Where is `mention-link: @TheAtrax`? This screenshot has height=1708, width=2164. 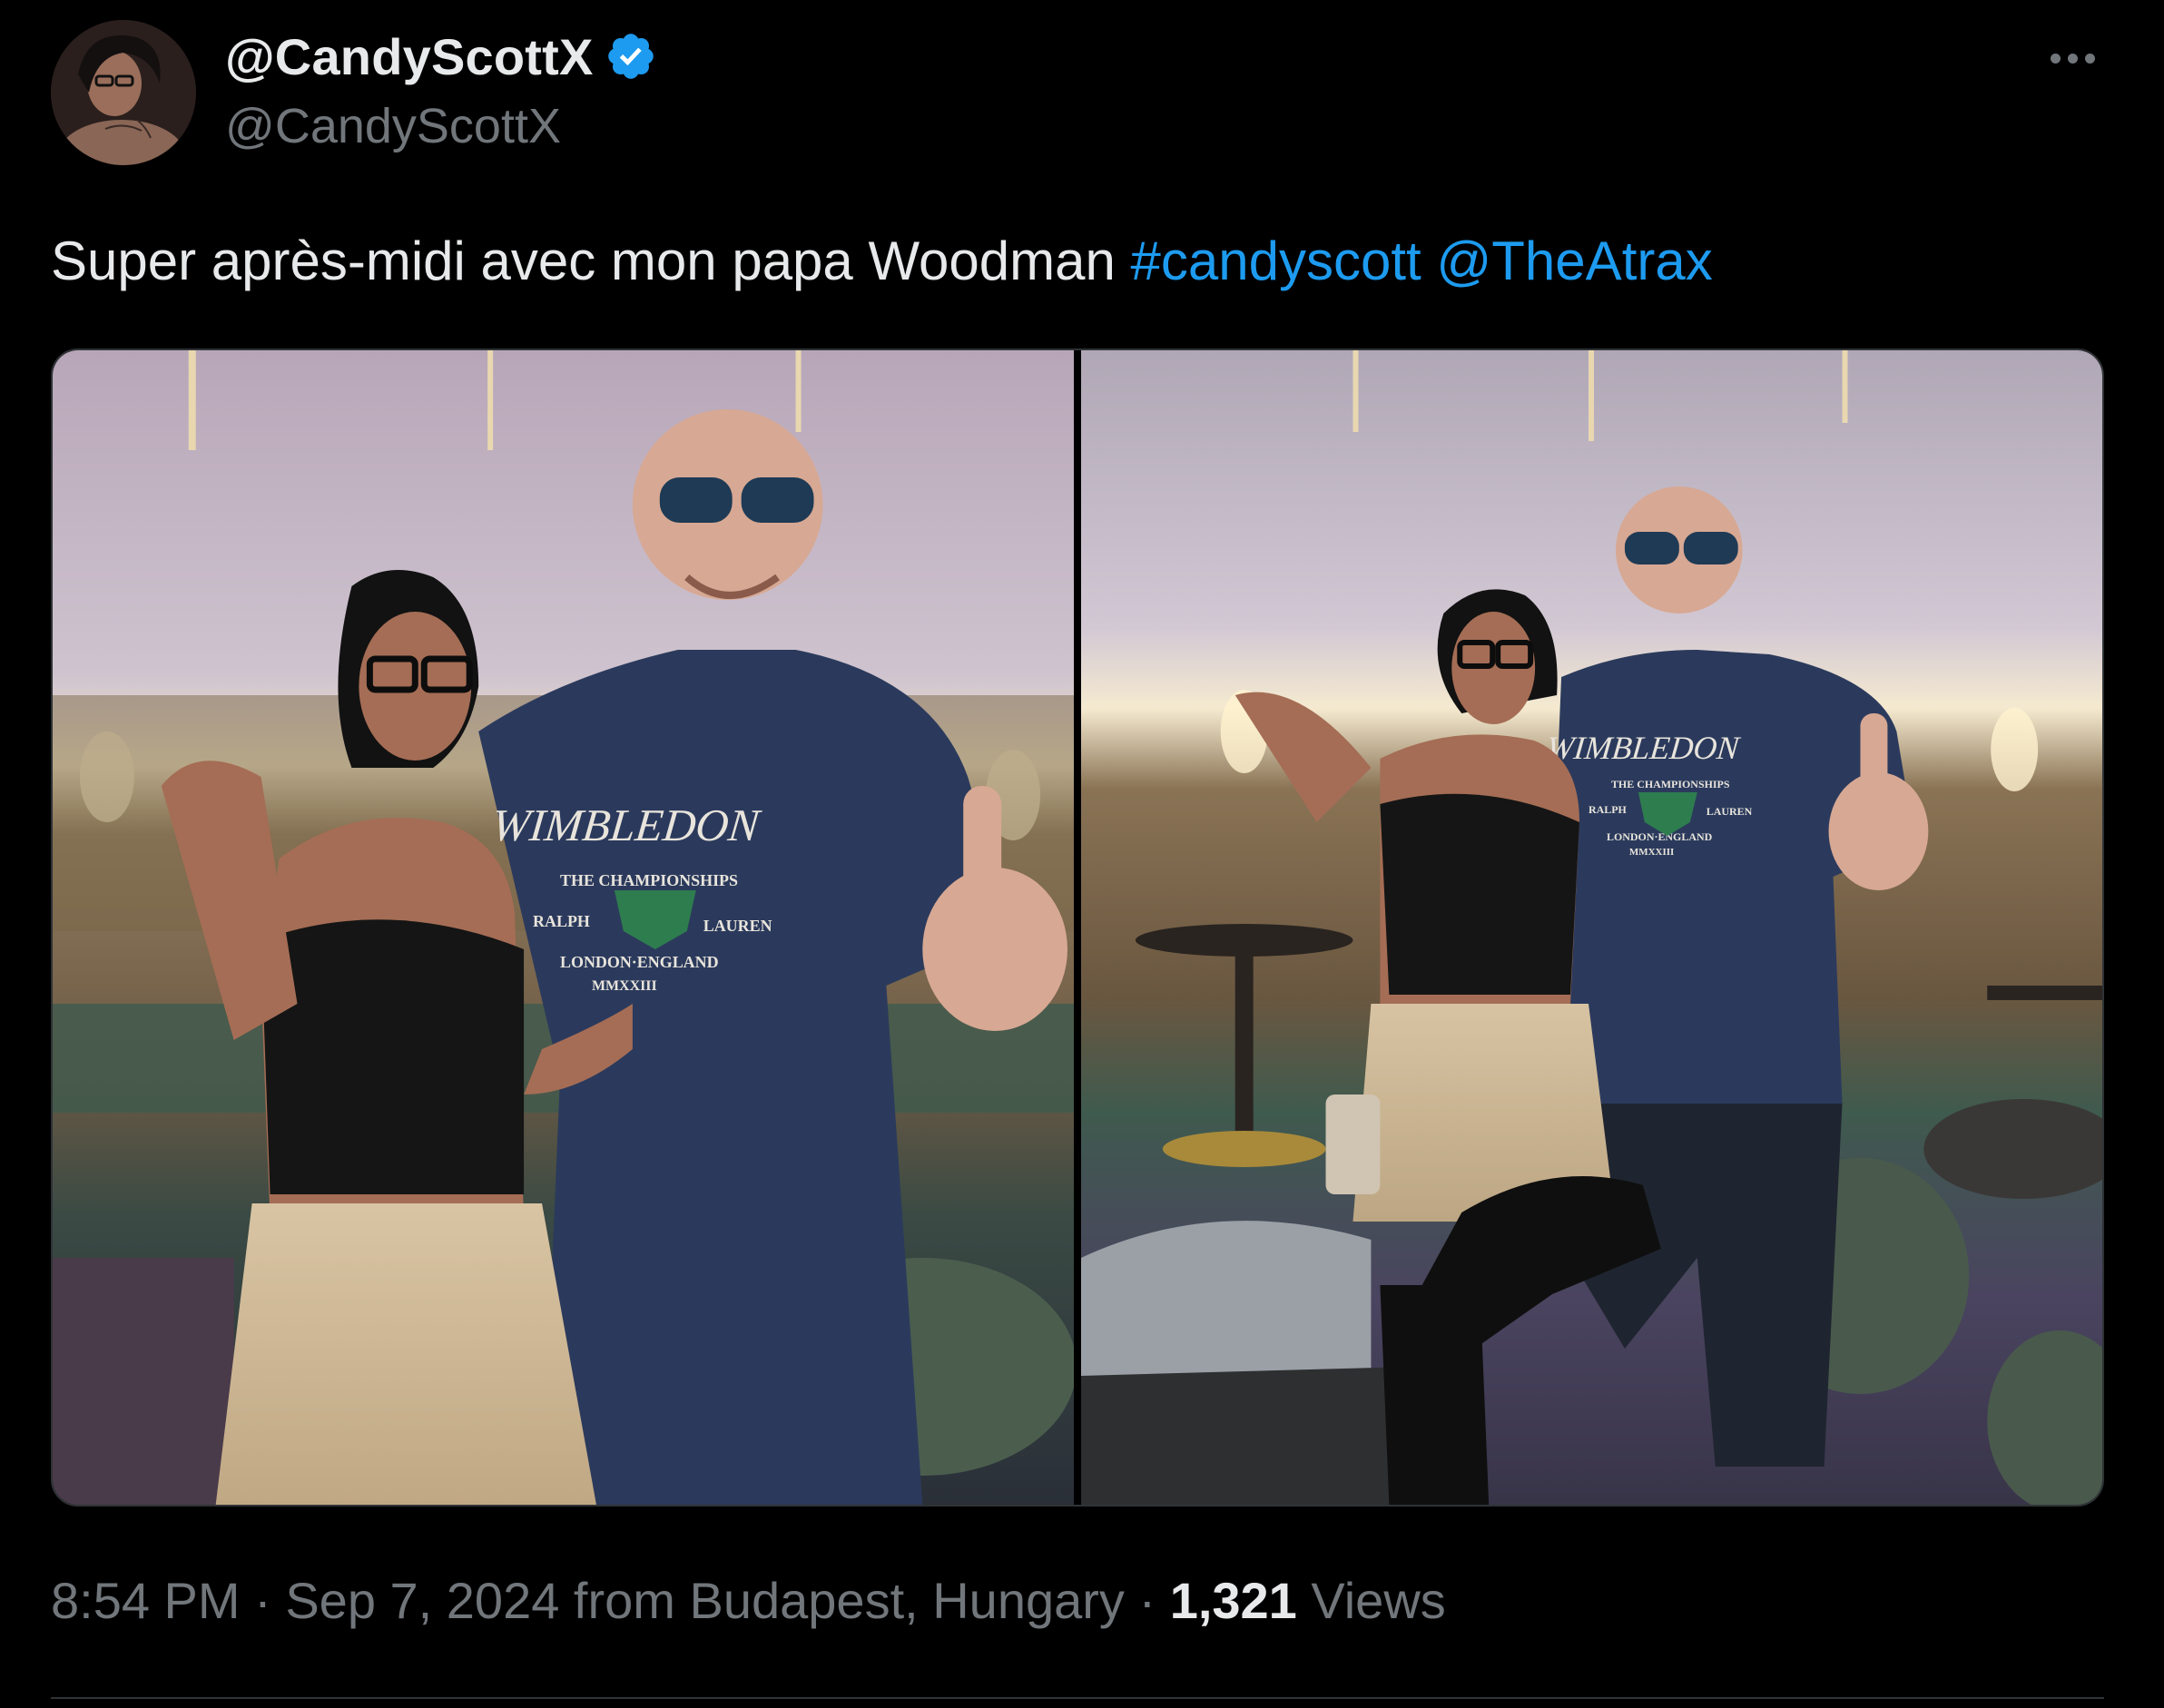
mention-link: @TheAtrax is located at coordinates (1574, 261).